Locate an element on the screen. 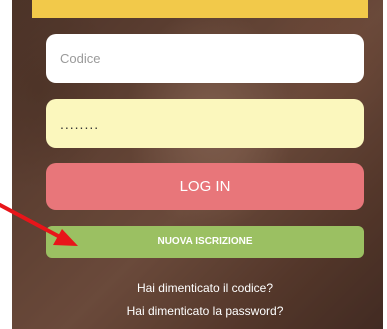  left-edge is located at coordinates (6, 164).